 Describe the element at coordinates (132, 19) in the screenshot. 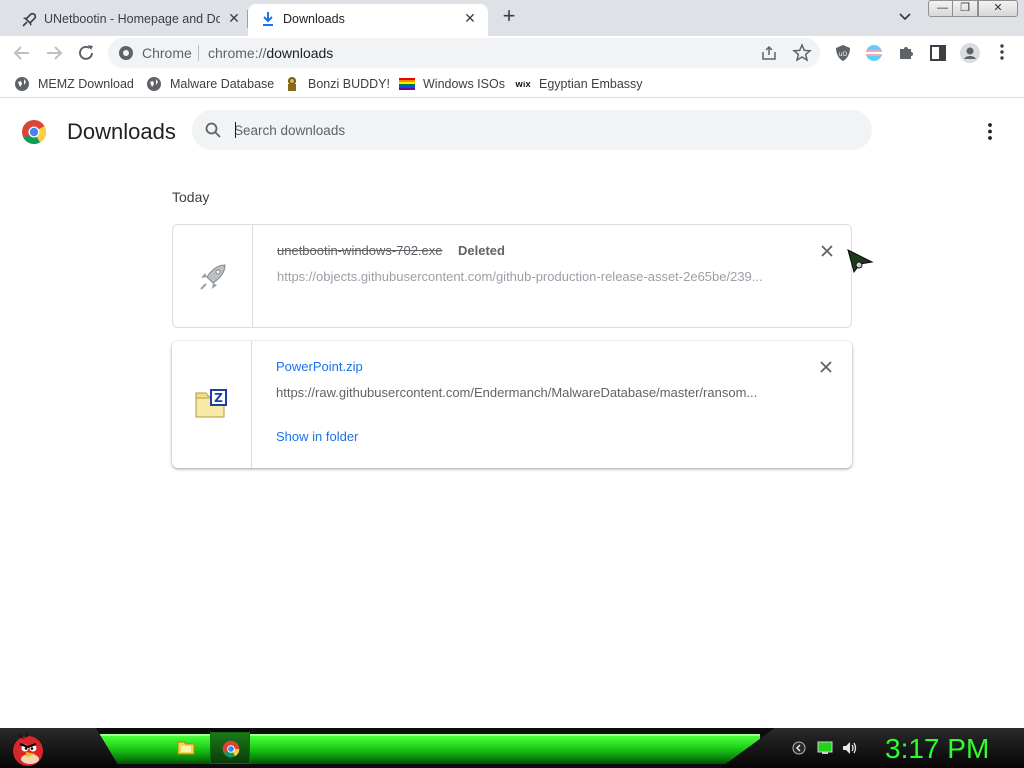

I see `tab-title: UNetbootin - Homepage and Do` at that location.